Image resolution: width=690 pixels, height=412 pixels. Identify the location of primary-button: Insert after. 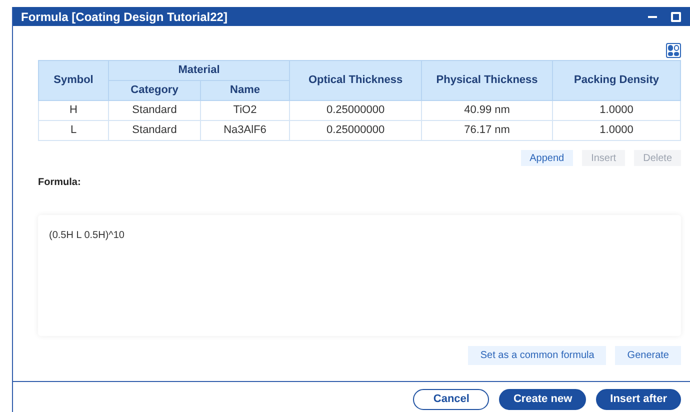
(638, 399).